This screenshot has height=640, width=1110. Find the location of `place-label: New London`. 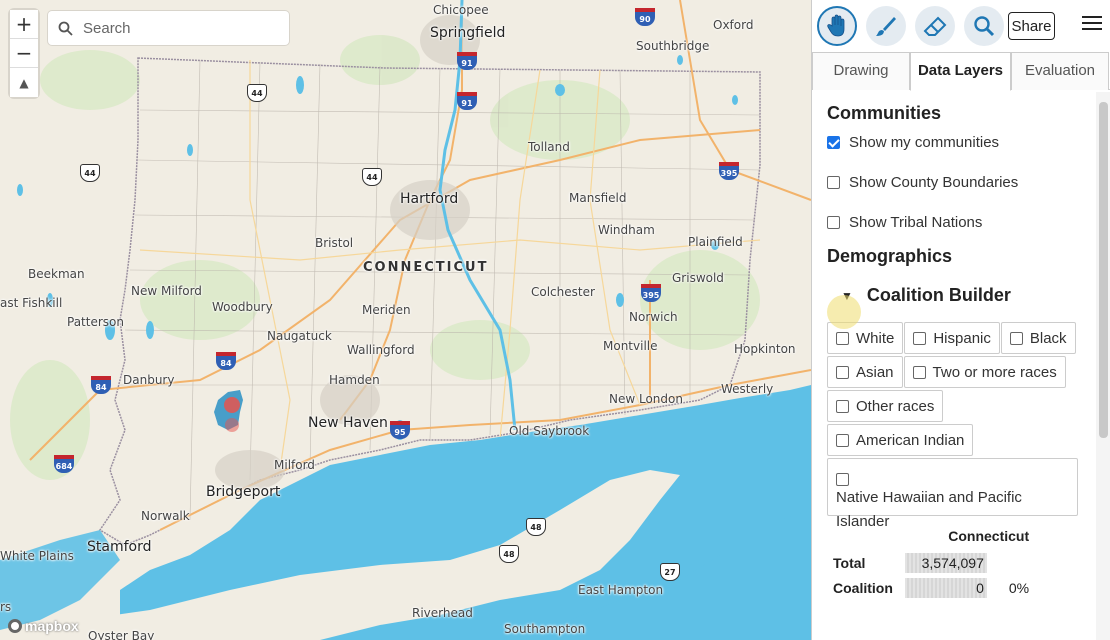

place-label: New London is located at coordinates (646, 399).